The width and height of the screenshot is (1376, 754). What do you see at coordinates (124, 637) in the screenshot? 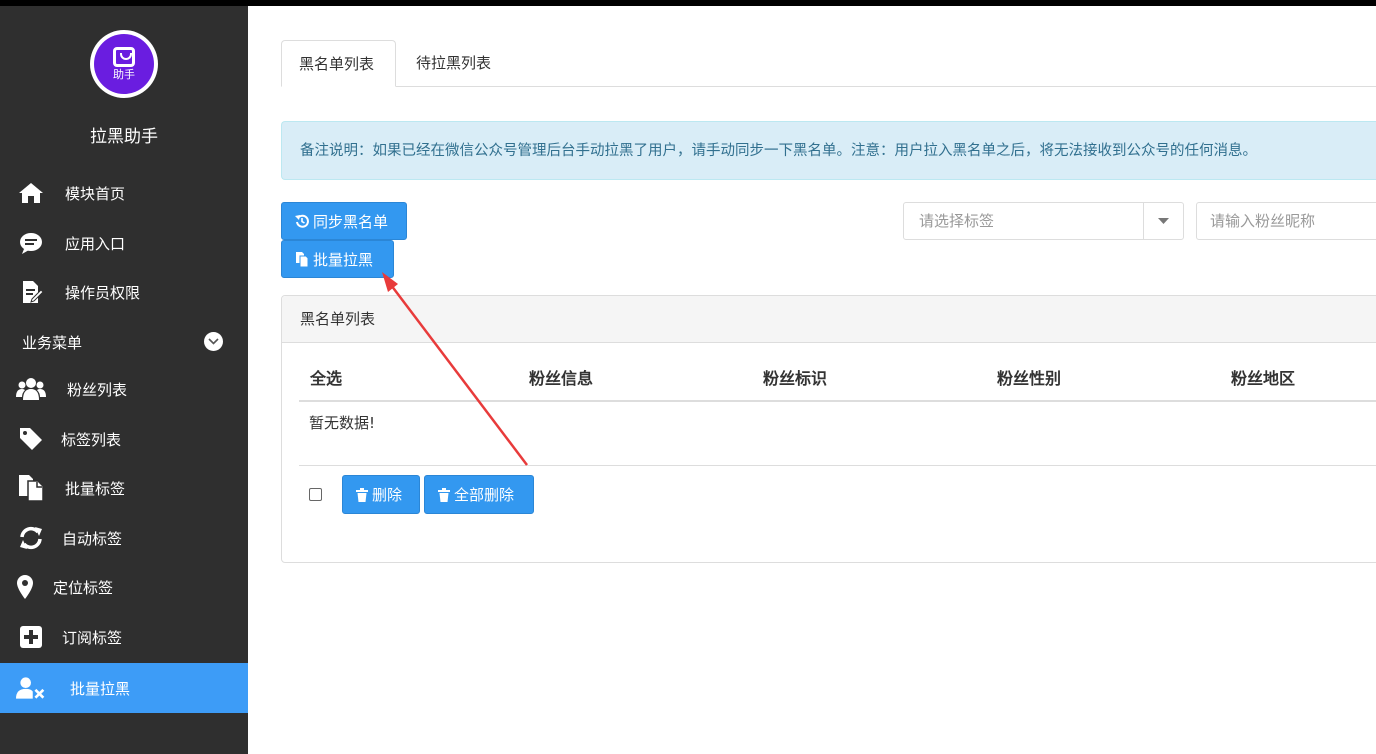
I see `sidebar-item-subscribe-tag: 订阅标签` at bounding box center [124, 637].